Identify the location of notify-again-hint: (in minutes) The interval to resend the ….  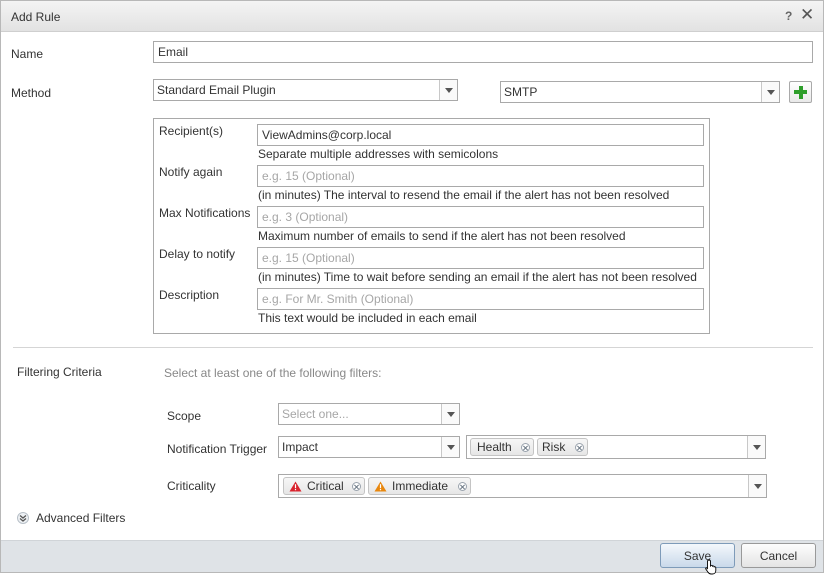
(464, 195).